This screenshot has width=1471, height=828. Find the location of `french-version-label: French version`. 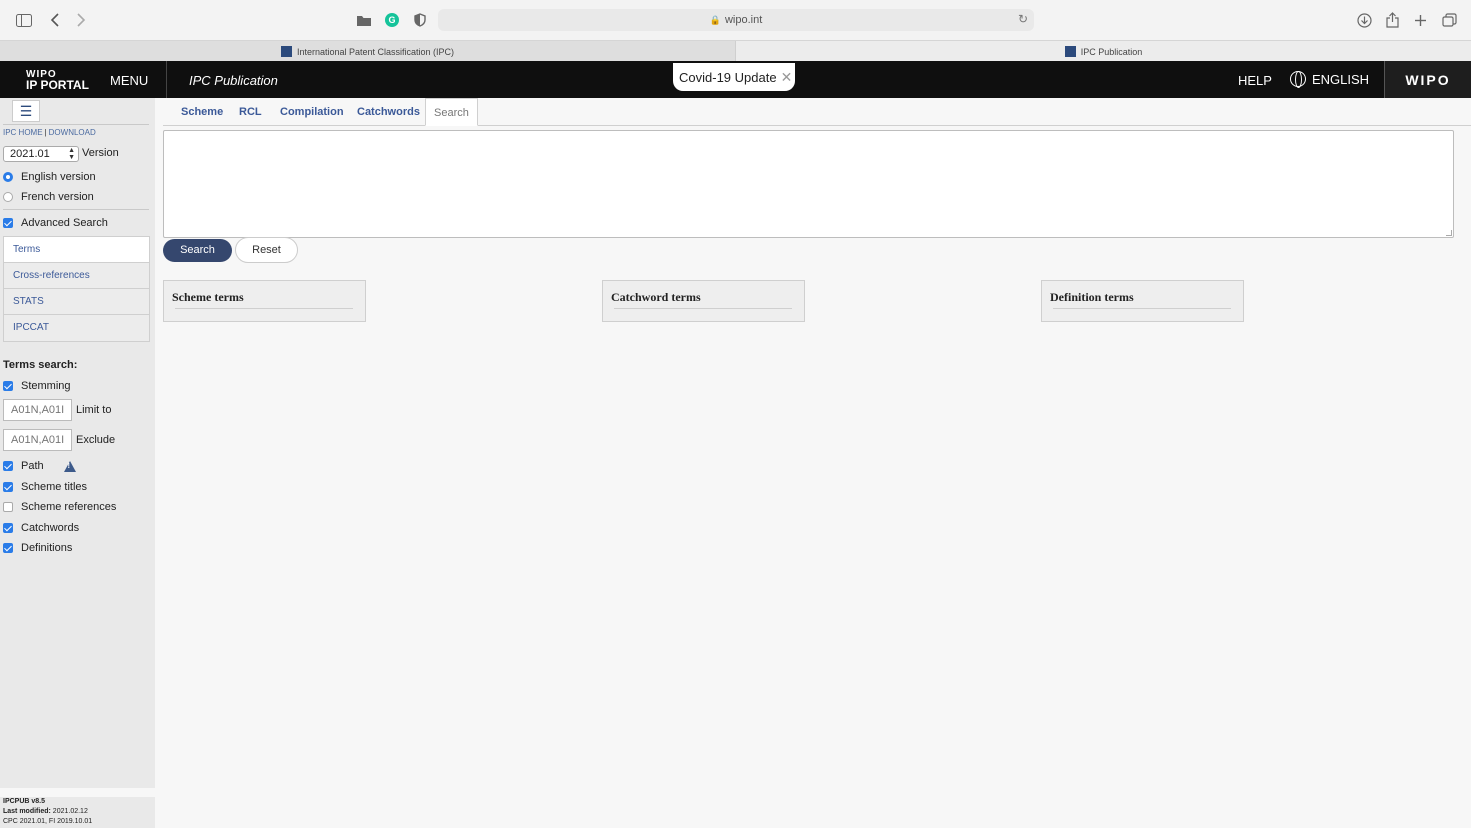

french-version-label: French version is located at coordinates (57, 197).